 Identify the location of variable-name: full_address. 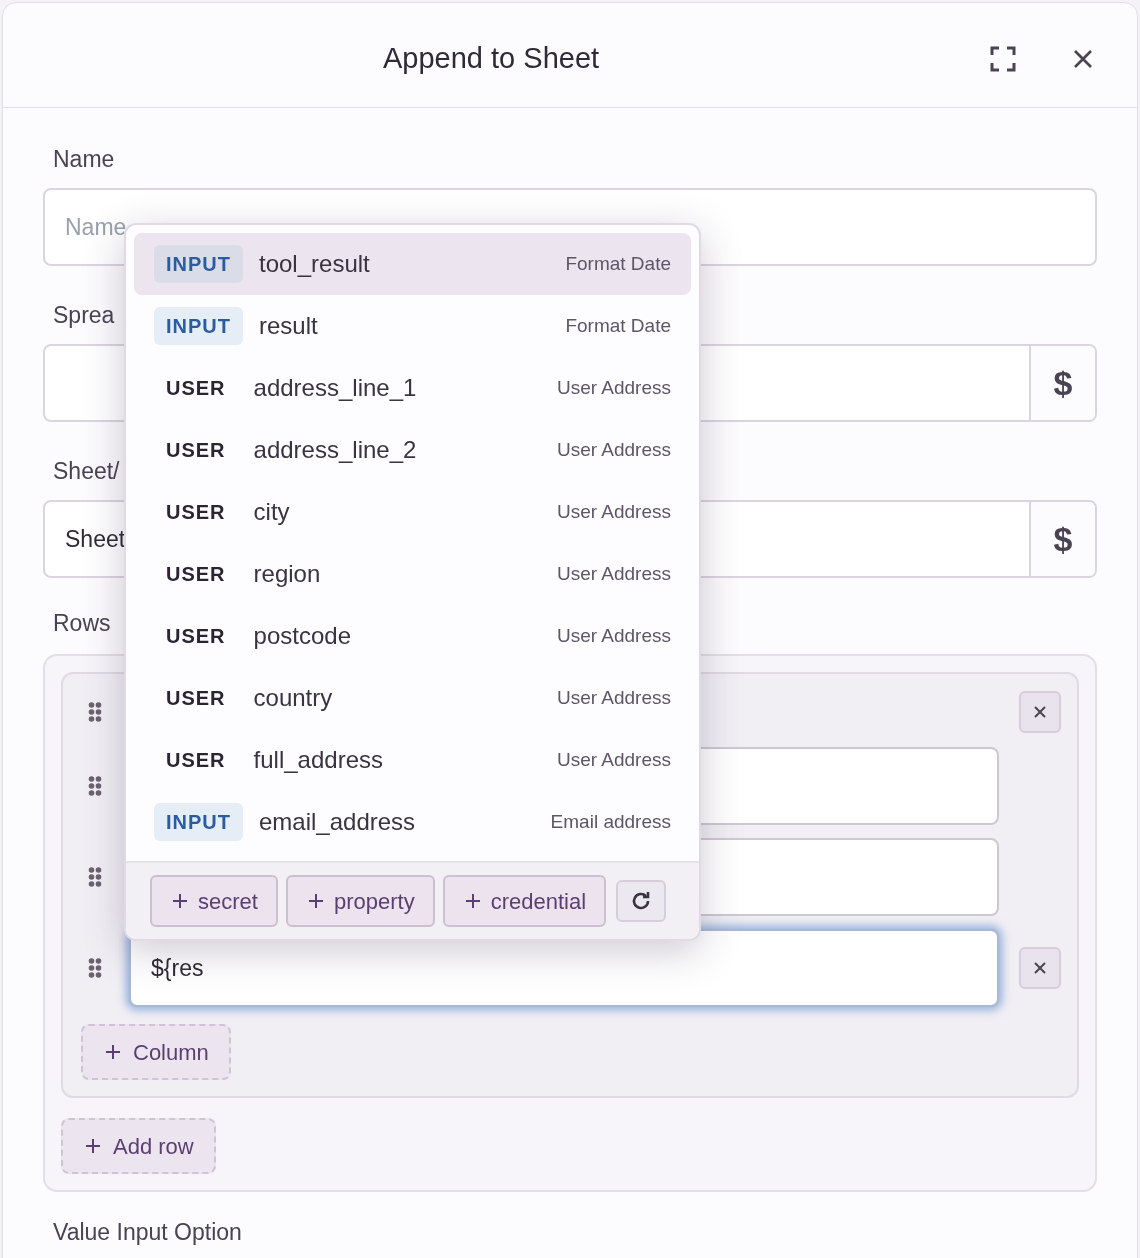
(318, 760).